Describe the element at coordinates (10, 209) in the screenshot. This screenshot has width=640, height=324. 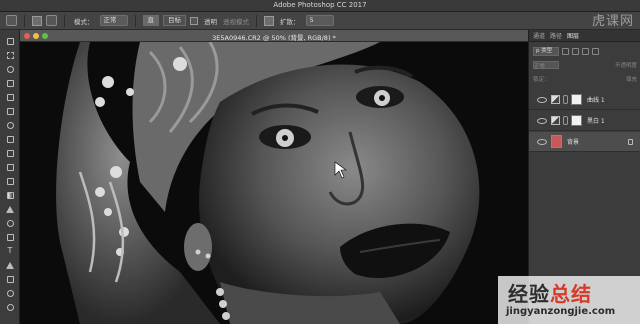
I see `blur-tool-icon` at that location.